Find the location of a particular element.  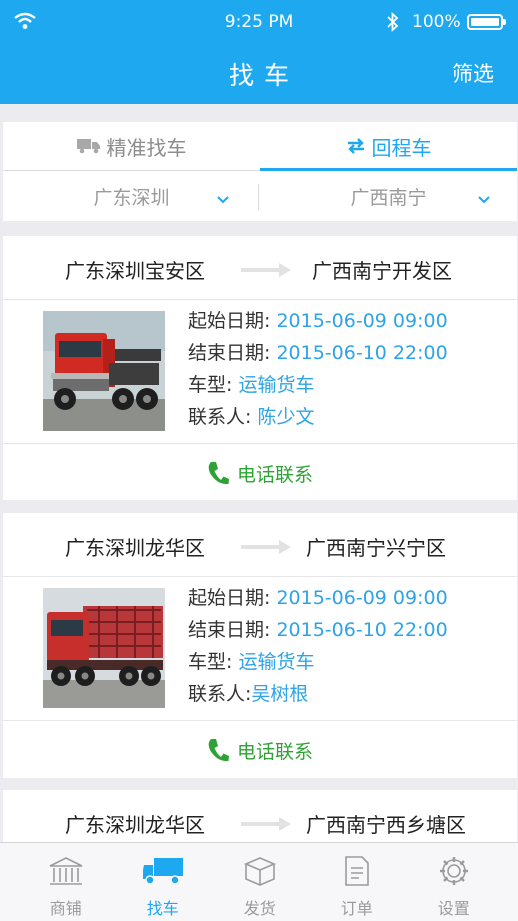

tabbar-label: 订单 is located at coordinates (356, 908).